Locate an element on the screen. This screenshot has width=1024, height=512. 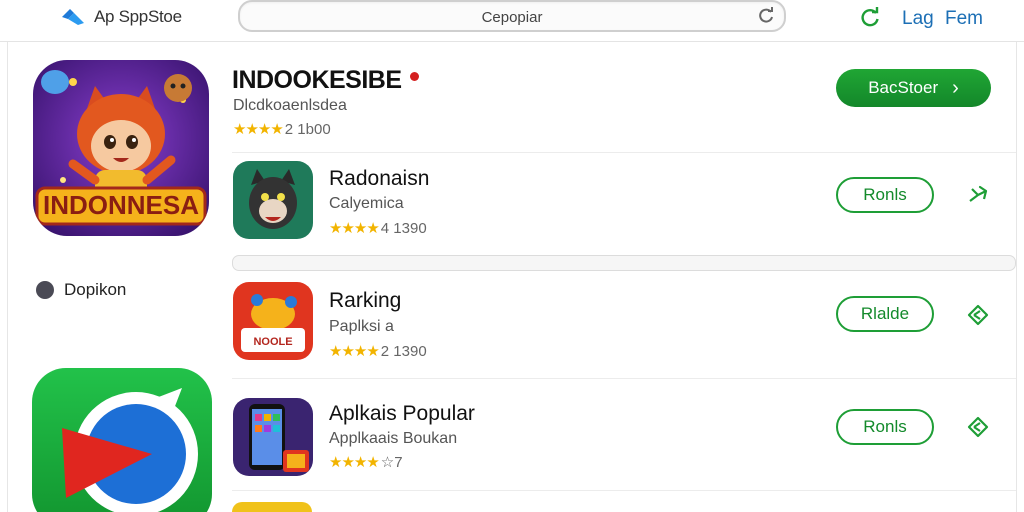
app-rating: ★★★★ ☆7 is located at coordinates (366, 462).